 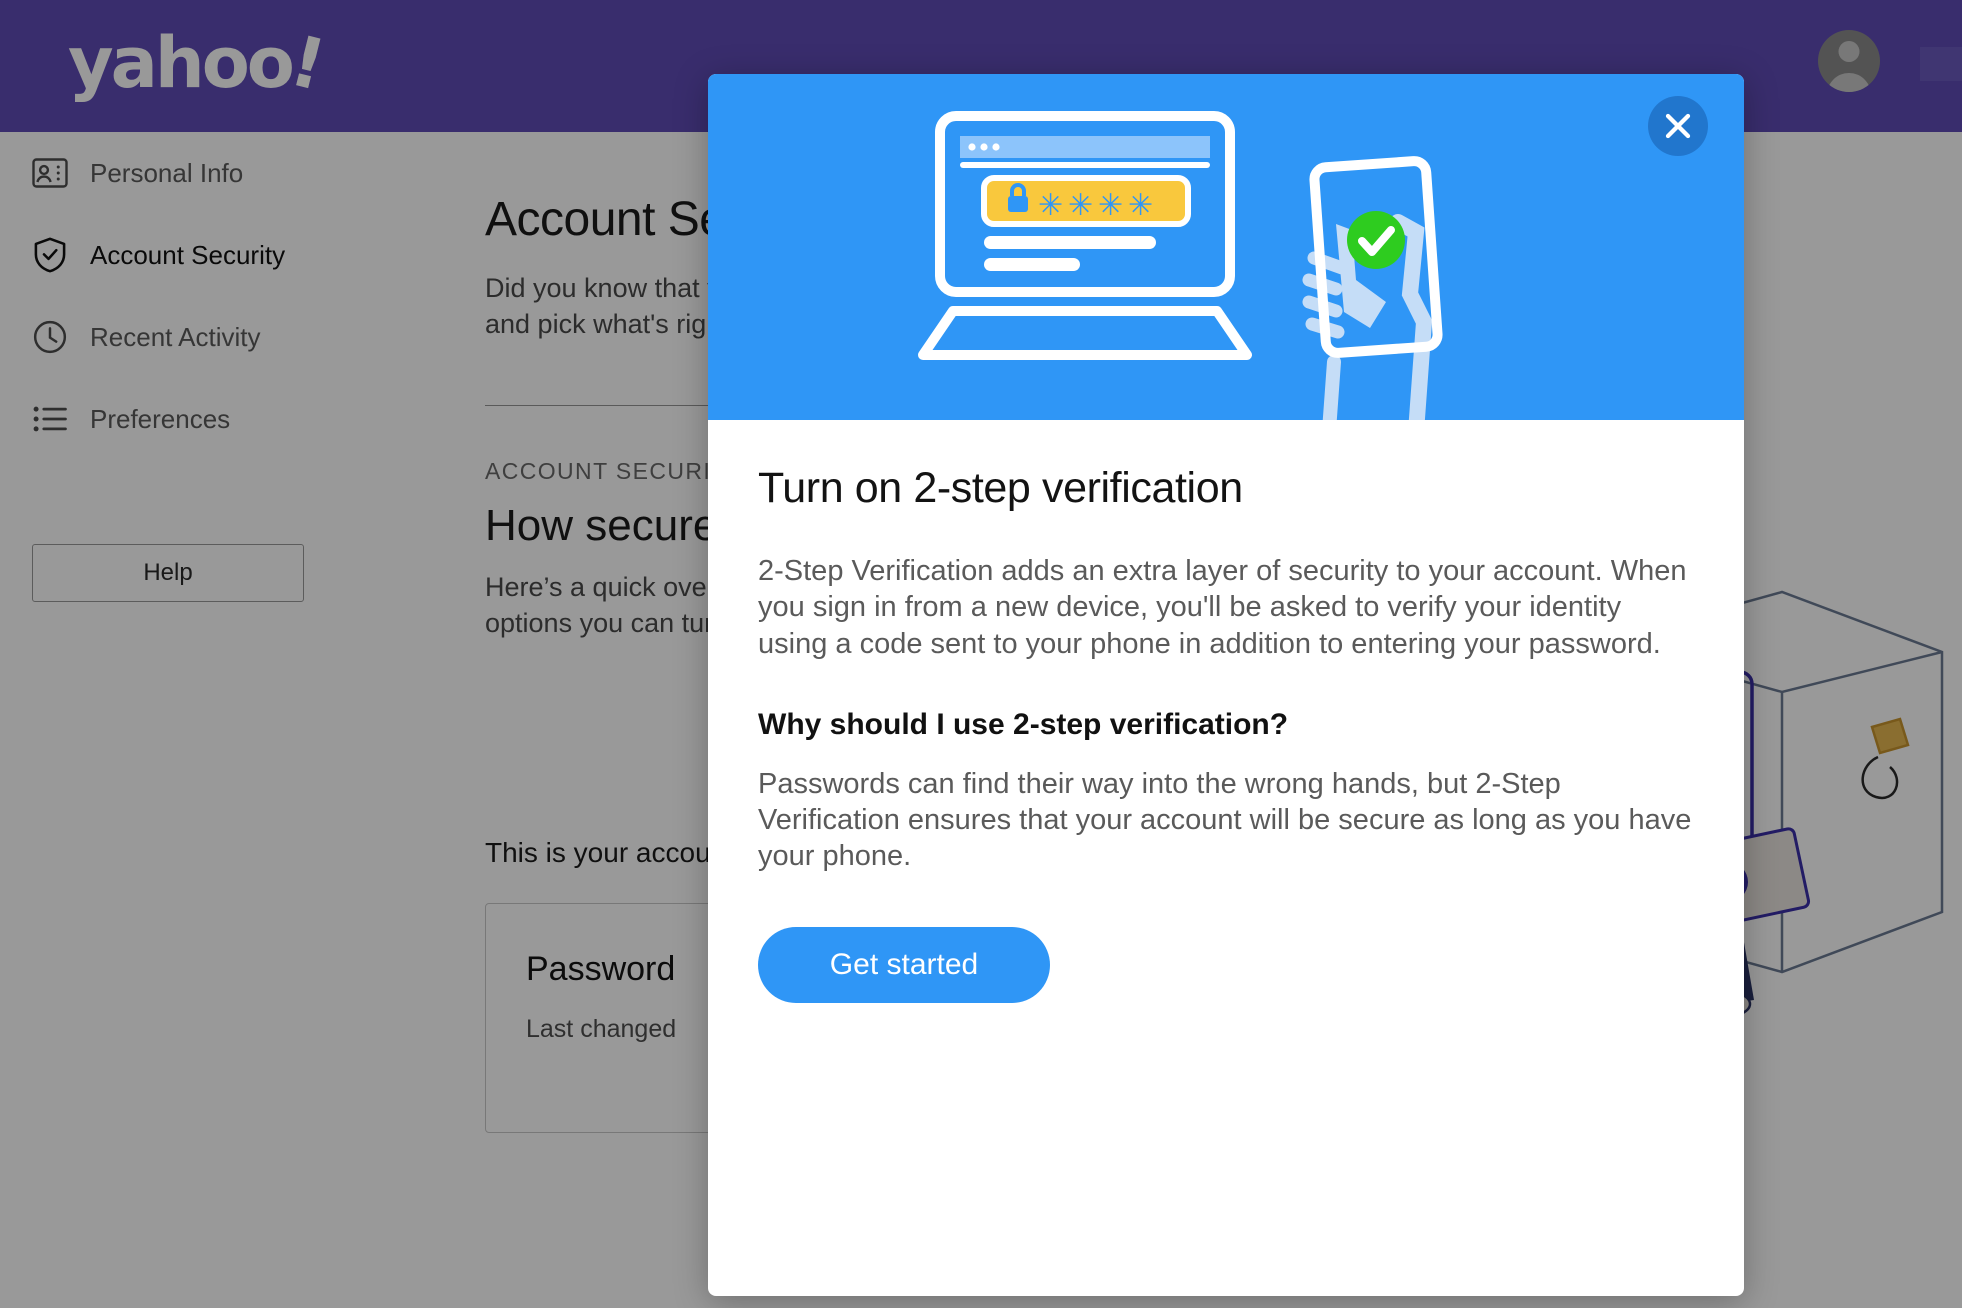 What do you see at coordinates (1000, 488) in the screenshot?
I see `modal-title: Turn on 2-step verification` at bounding box center [1000, 488].